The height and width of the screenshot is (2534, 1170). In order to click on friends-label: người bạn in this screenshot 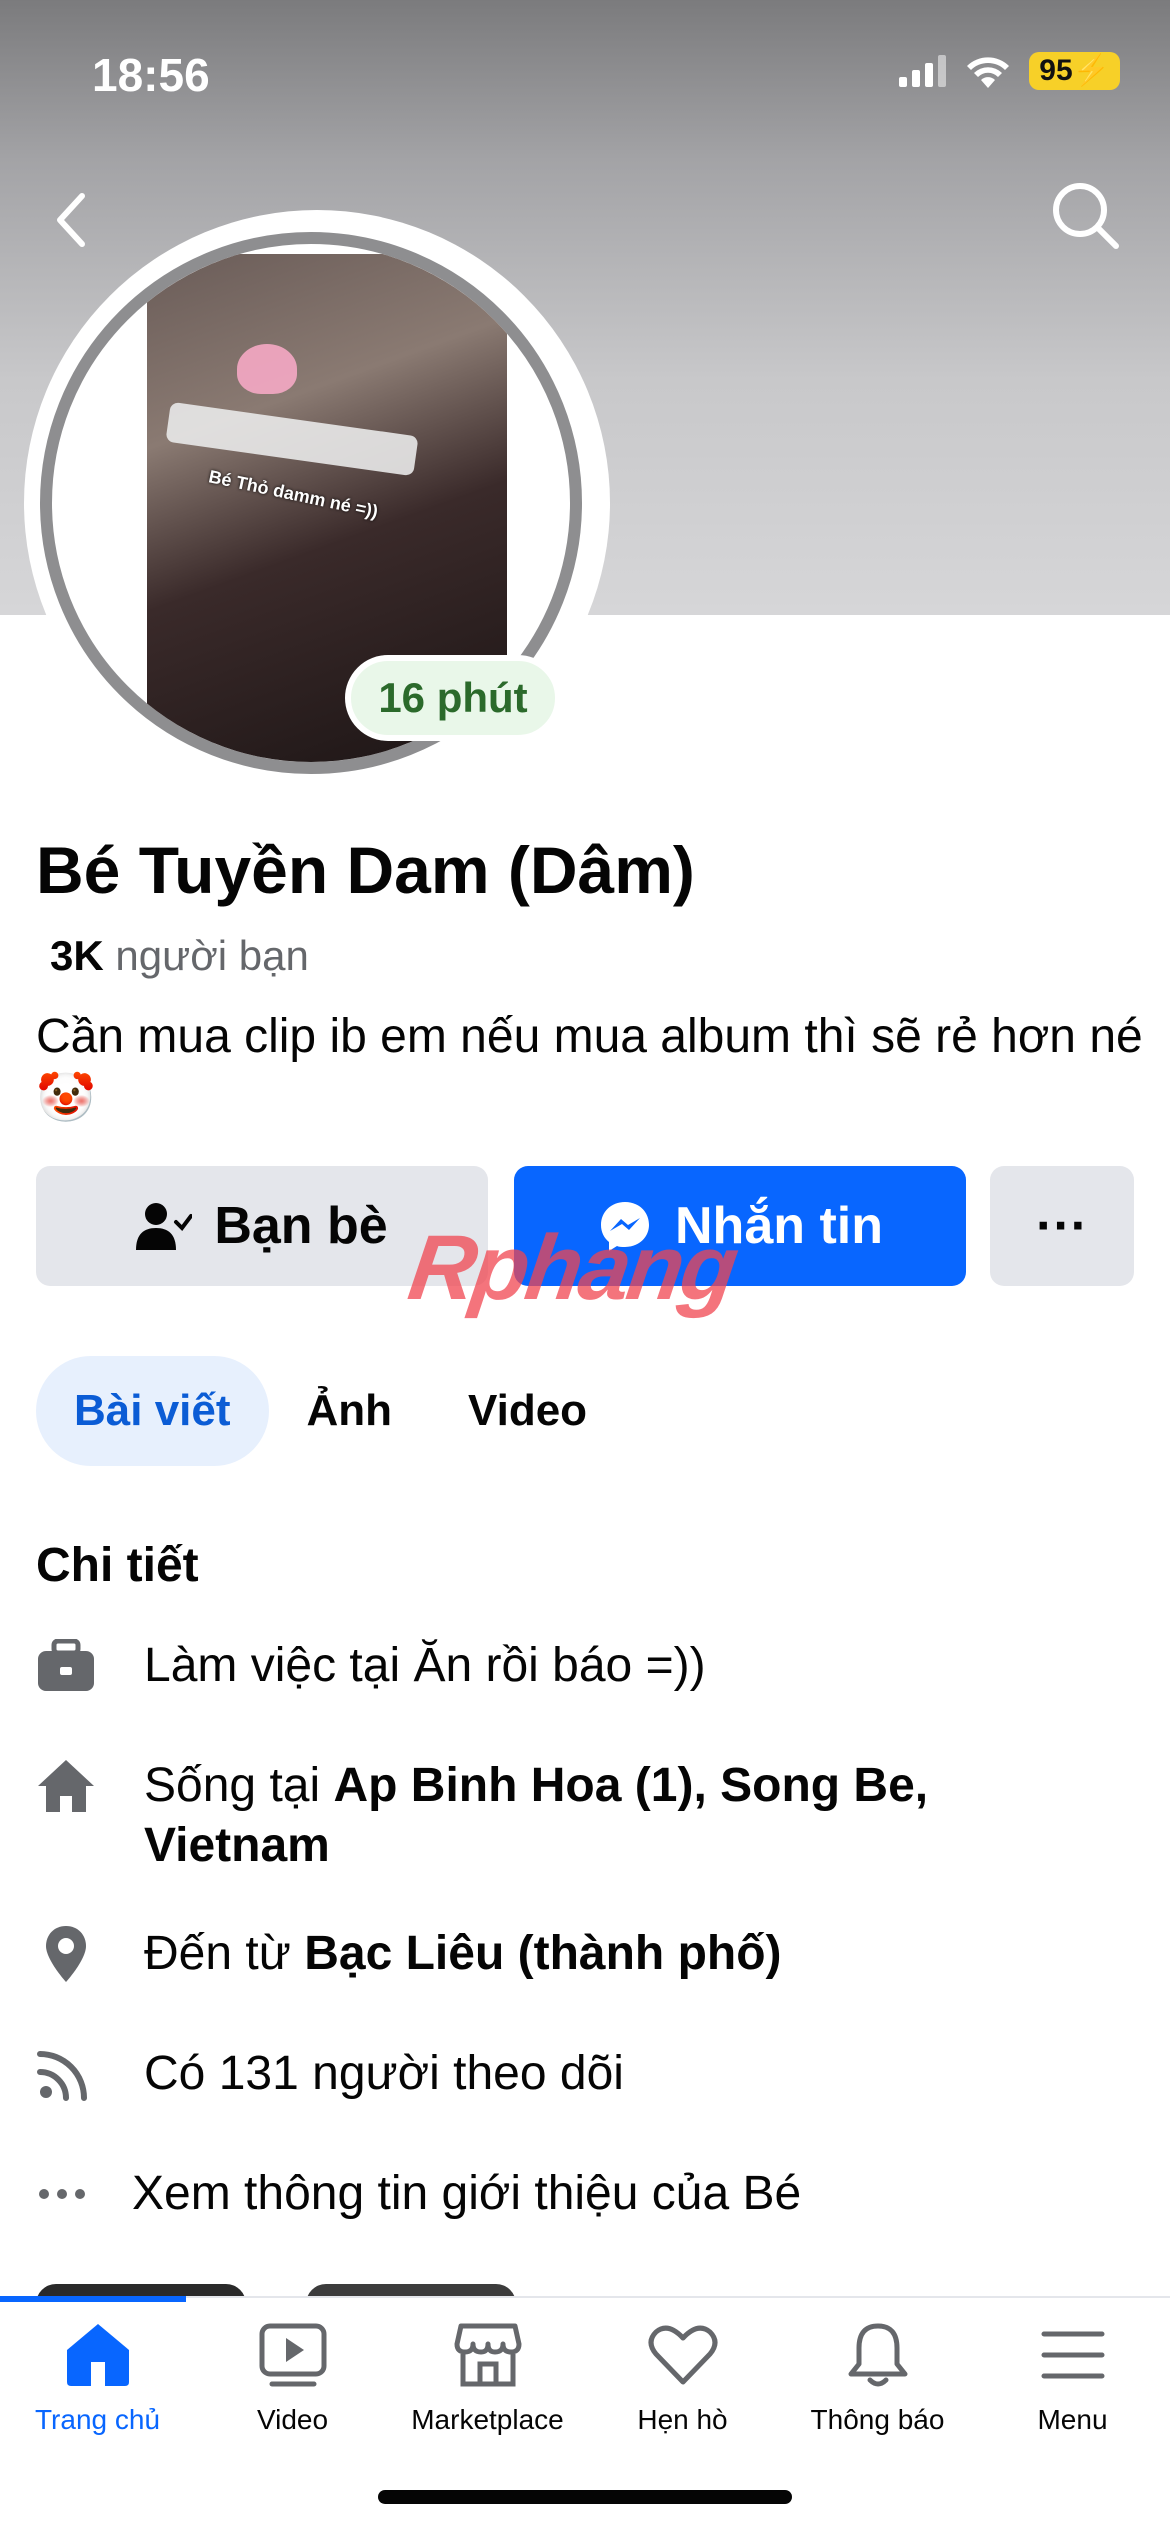, I will do `click(206, 955)`.